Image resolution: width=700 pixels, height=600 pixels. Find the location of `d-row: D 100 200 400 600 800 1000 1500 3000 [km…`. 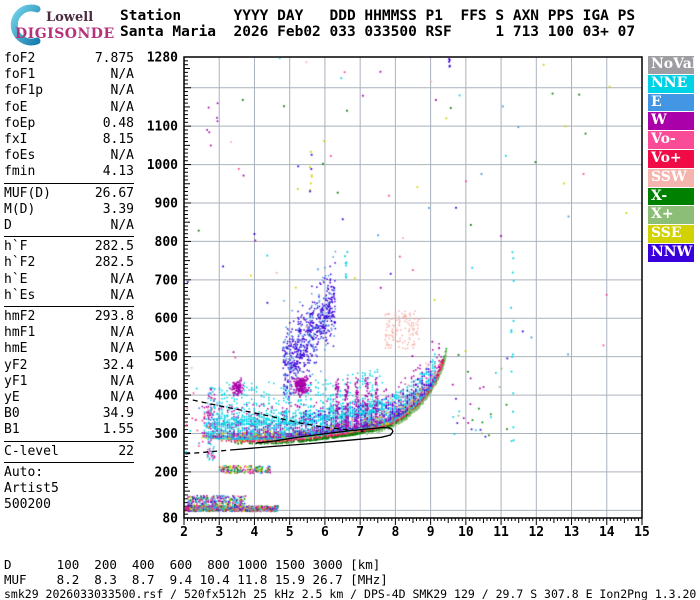

d-row: D 100 200 400 600 800 1000 1500 3000 [km… is located at coordinates (192, 564).